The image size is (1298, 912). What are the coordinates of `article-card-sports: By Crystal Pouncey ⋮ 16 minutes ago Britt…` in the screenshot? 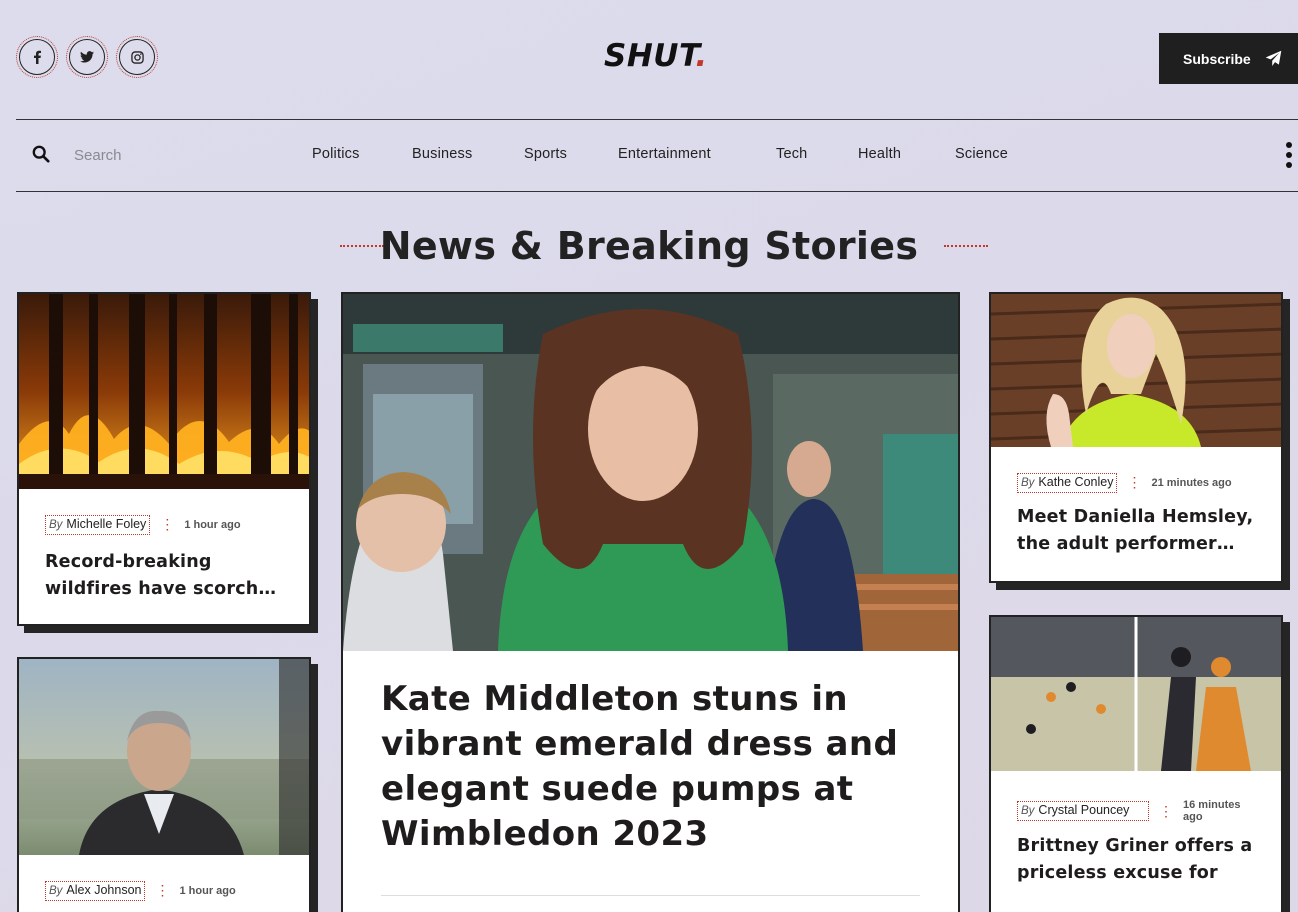 It's located at (1136, 763).